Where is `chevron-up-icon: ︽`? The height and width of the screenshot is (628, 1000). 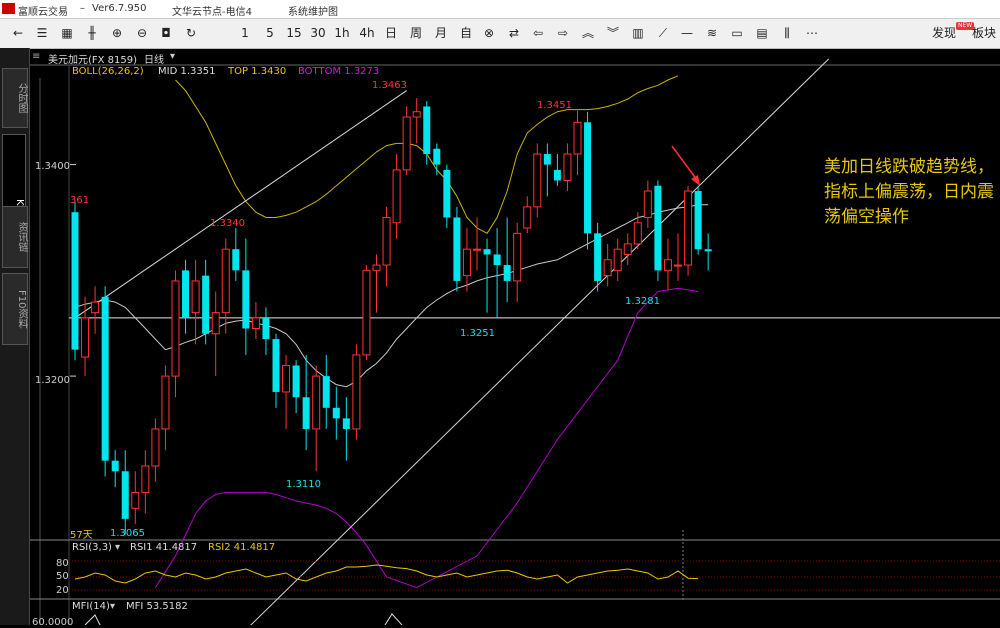 chevron-up-icon: ︽ is located at coordinates (588, 33).